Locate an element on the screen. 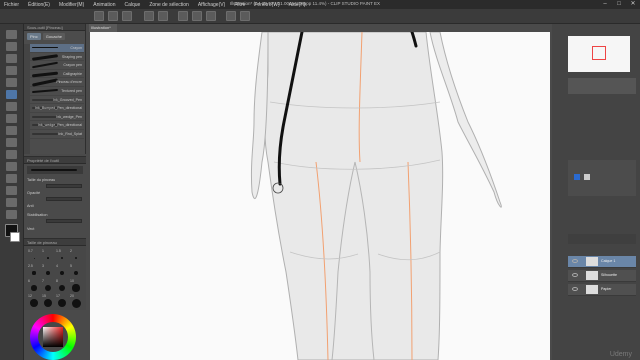 The height and width of the screenshot is (360, 640). brush-size-label: Taille du pinceau is located at coordinates (41, 180).